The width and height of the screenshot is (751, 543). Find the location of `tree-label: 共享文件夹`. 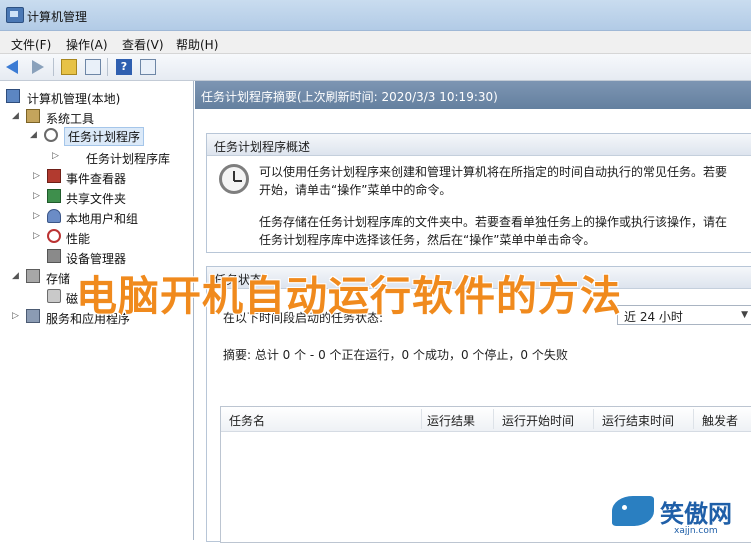

tree-label: 共享文件夹 is located at coordinates (96, 199).